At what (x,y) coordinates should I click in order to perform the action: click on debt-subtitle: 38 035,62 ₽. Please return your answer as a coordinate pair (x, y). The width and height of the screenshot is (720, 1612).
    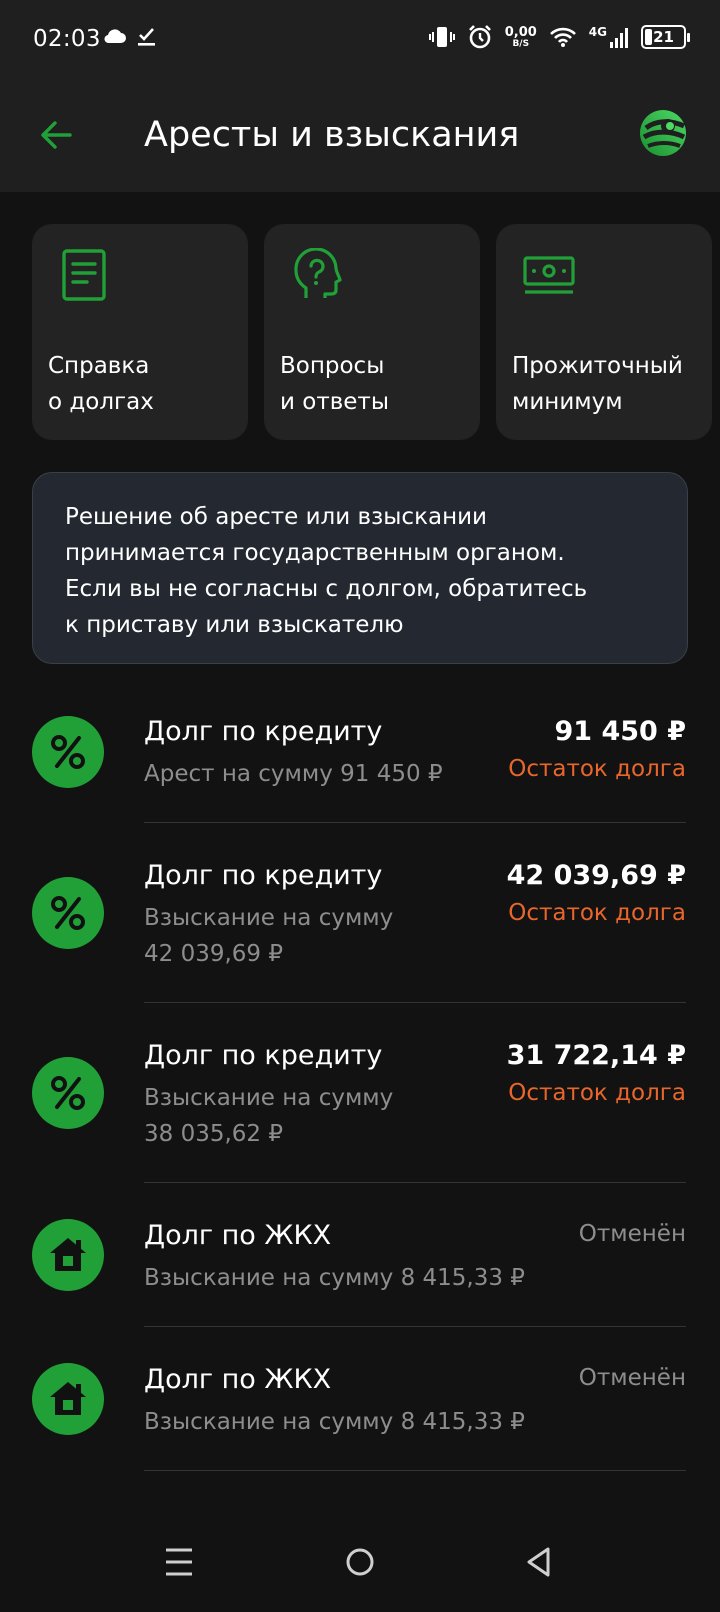
    Looking at the image, I should click on (213, 1134).